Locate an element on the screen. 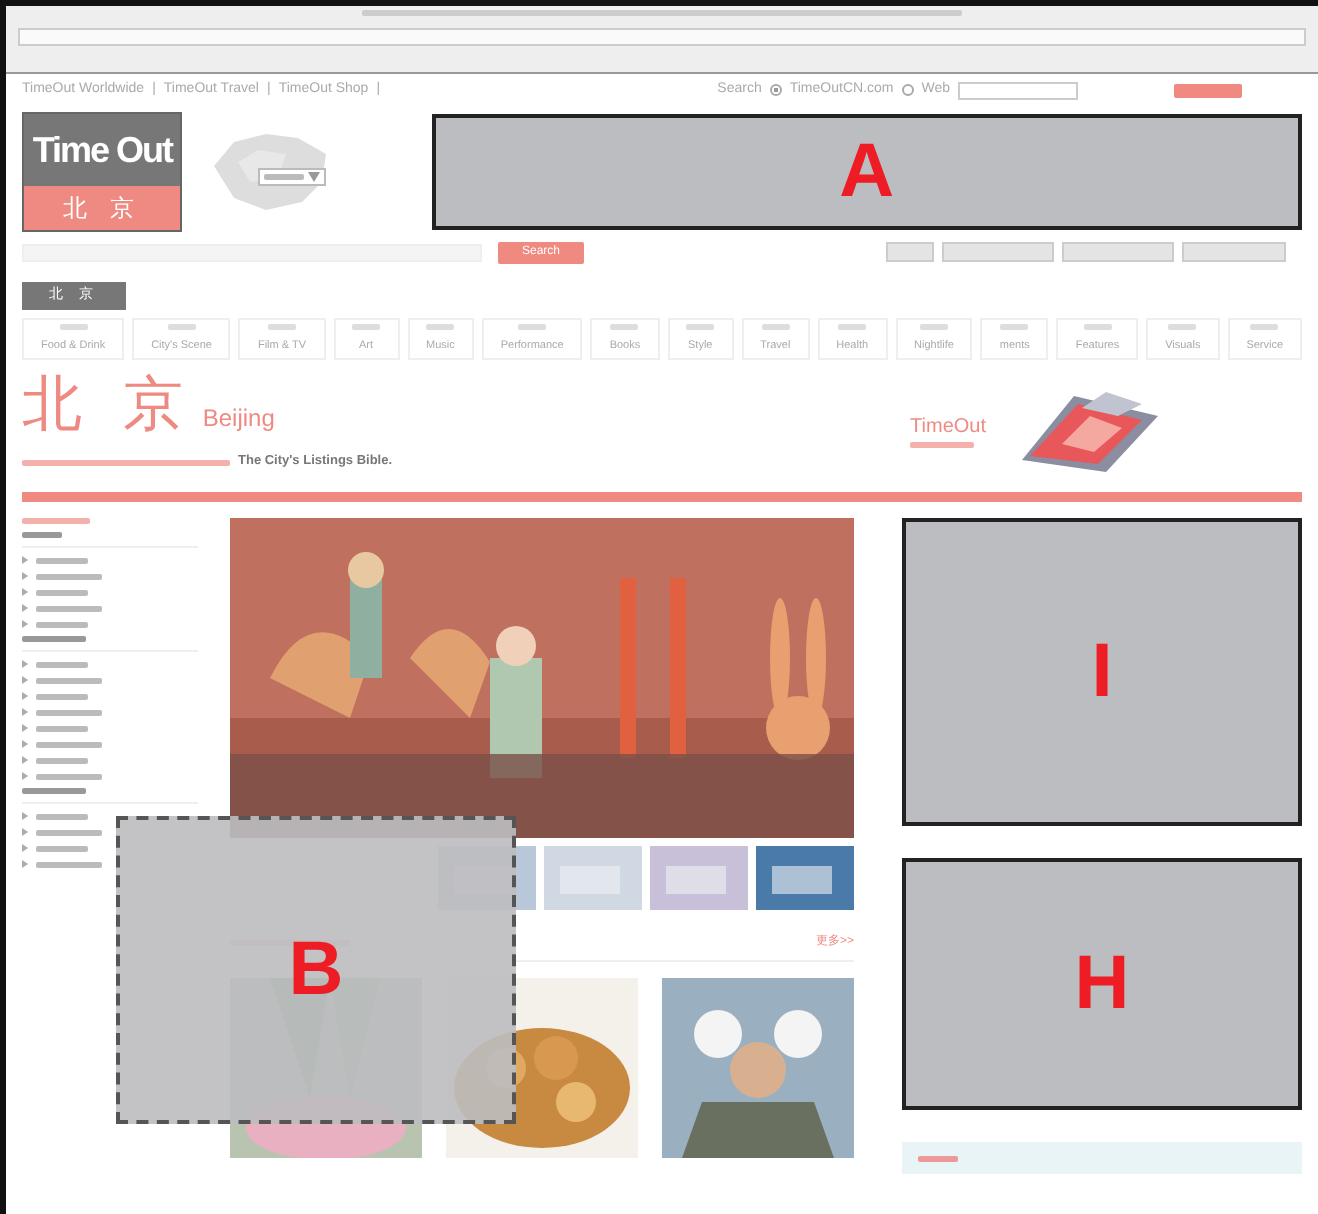 The image size is (1318, 1214). logo: Time Out 北 京 is located at coordinates (102, 172).